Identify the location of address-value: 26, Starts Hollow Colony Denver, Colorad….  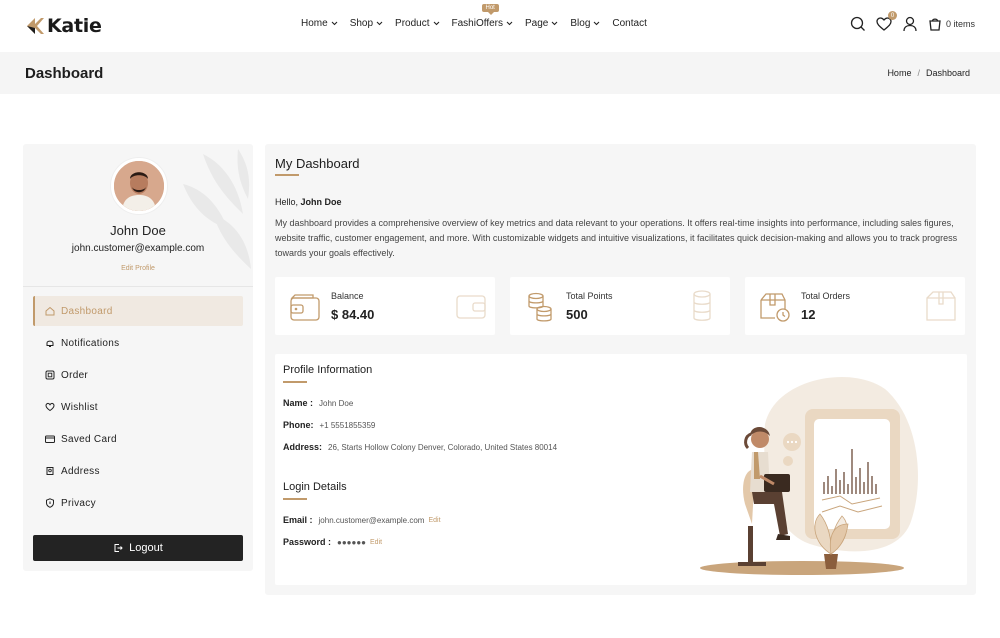
(443, 447).